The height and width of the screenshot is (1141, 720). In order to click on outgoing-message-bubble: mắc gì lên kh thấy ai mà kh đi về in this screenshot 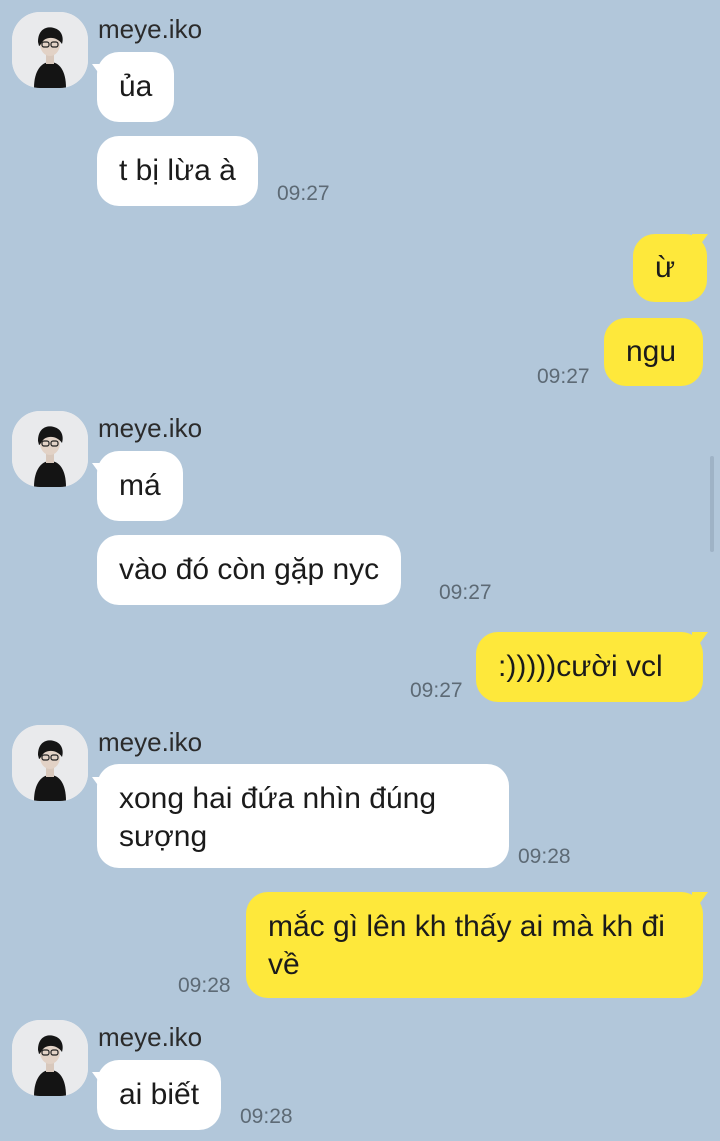, I will do `click(474, 945)`.